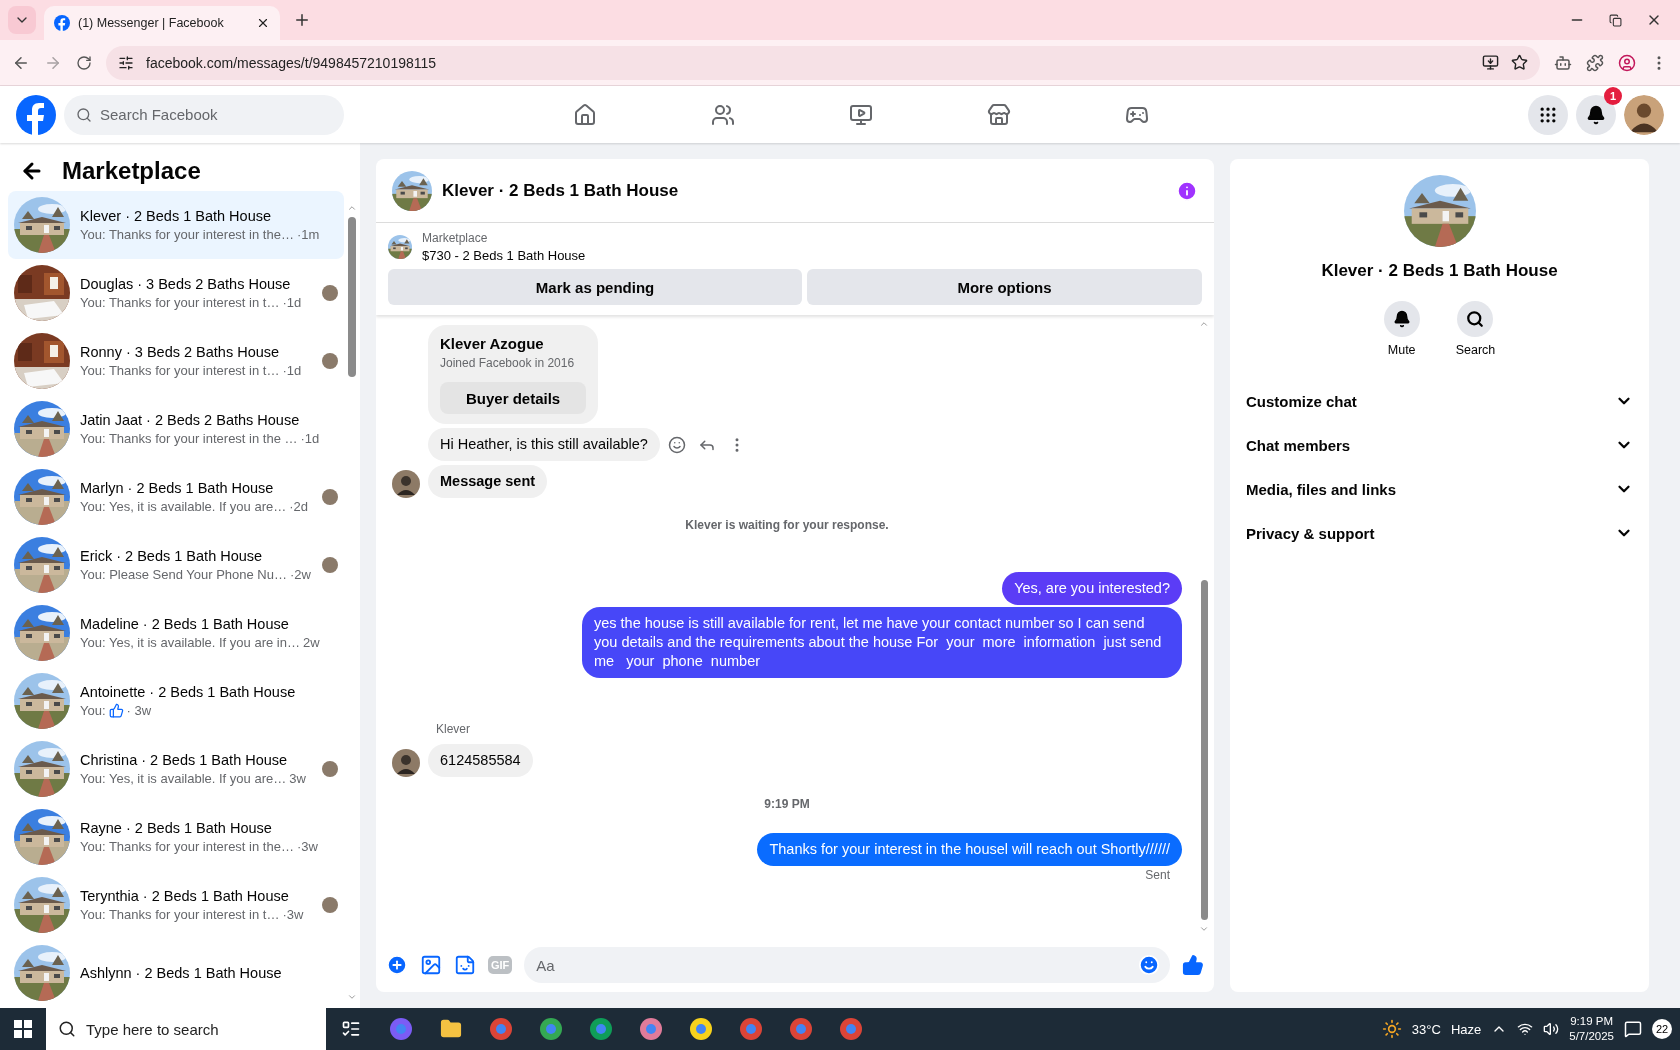  I want to click on chat-title: Klever · 2 Beds 1 Bath House, so click(561, 190).